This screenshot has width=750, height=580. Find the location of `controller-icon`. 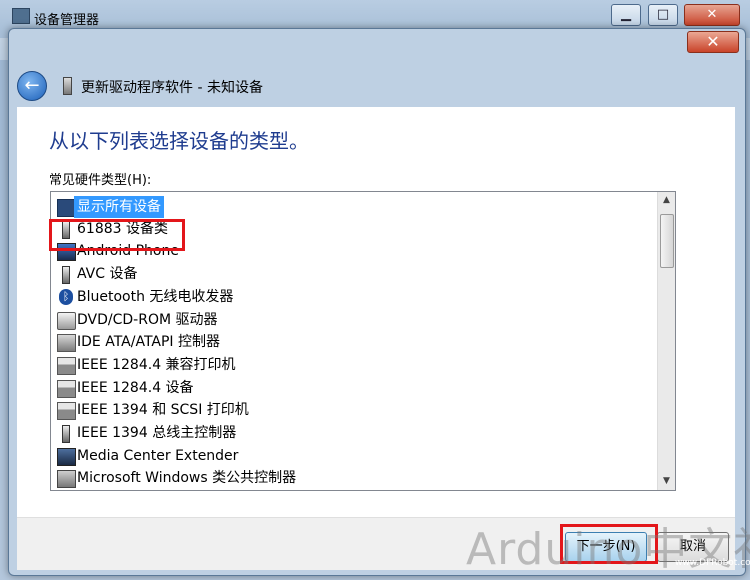

controller-icon is located at coordinates (66, 479).